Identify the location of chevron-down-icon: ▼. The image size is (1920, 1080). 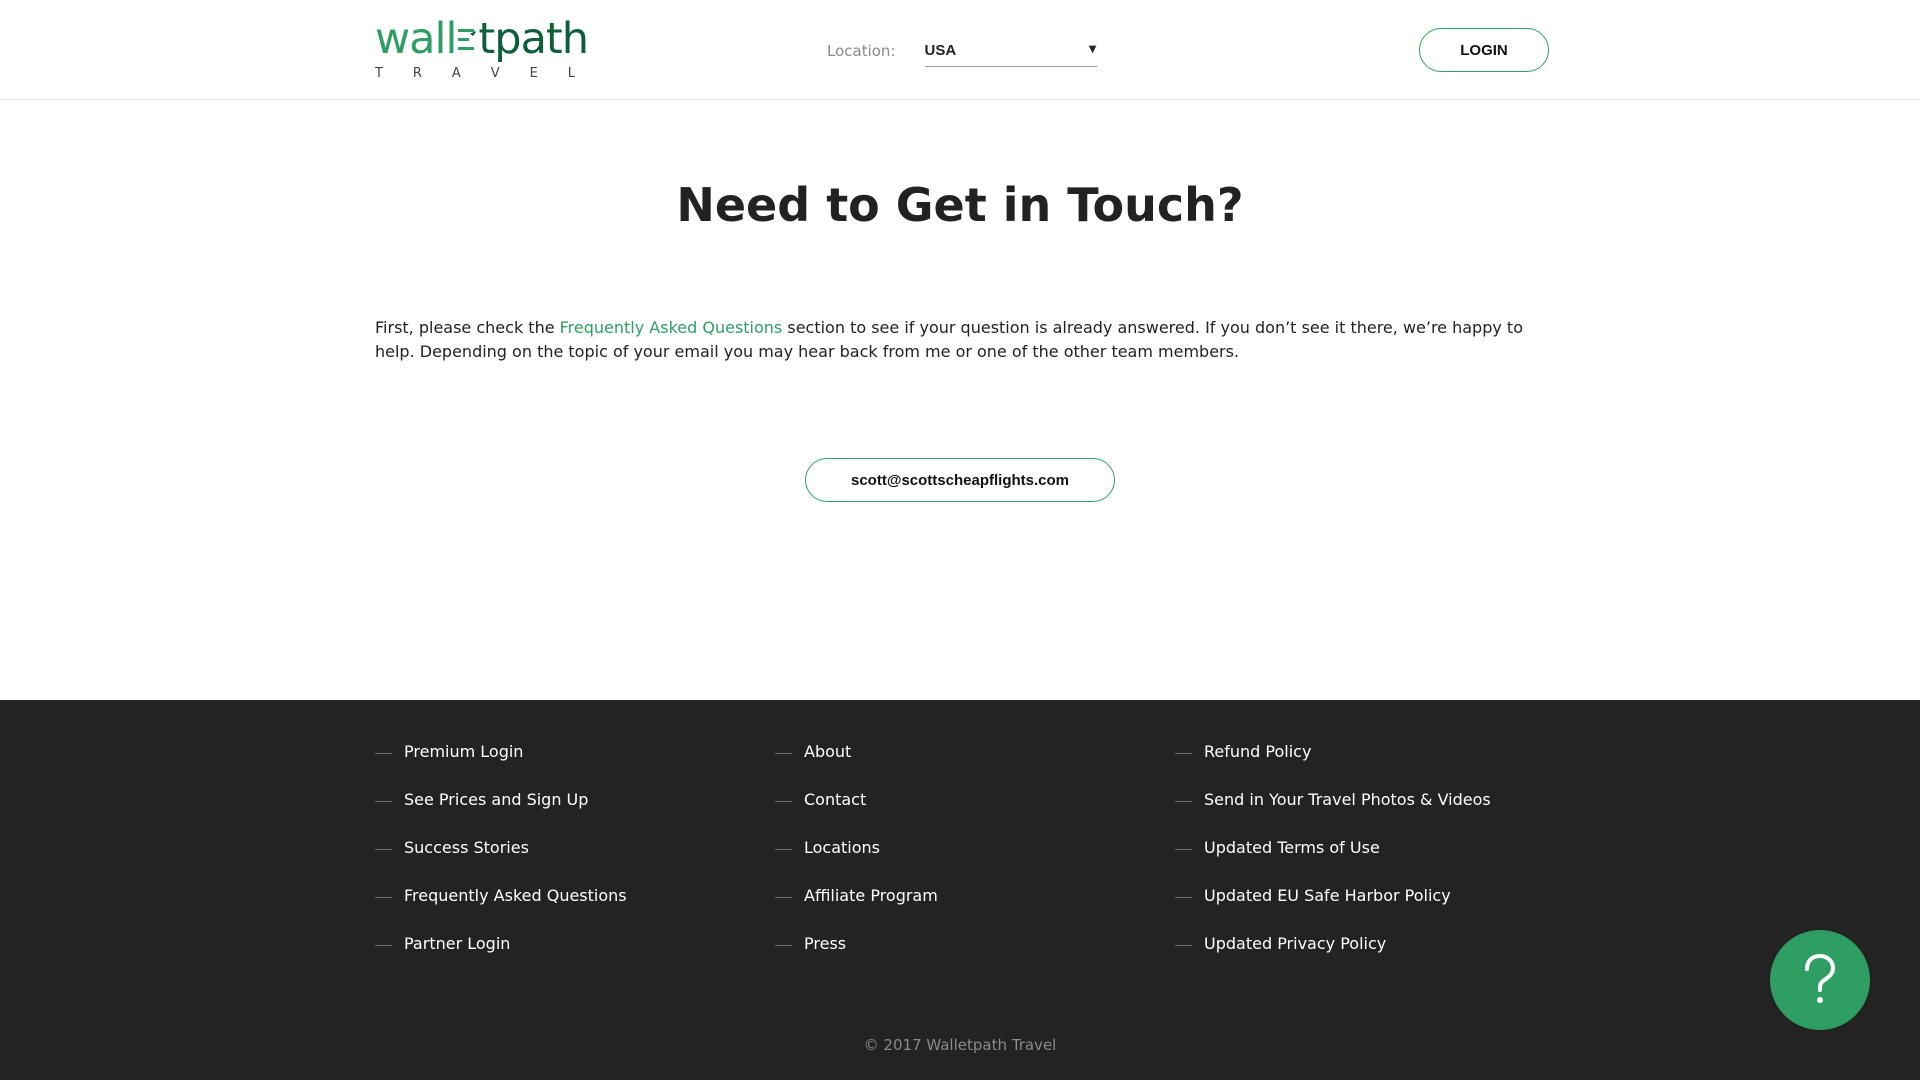
(1092, 49).